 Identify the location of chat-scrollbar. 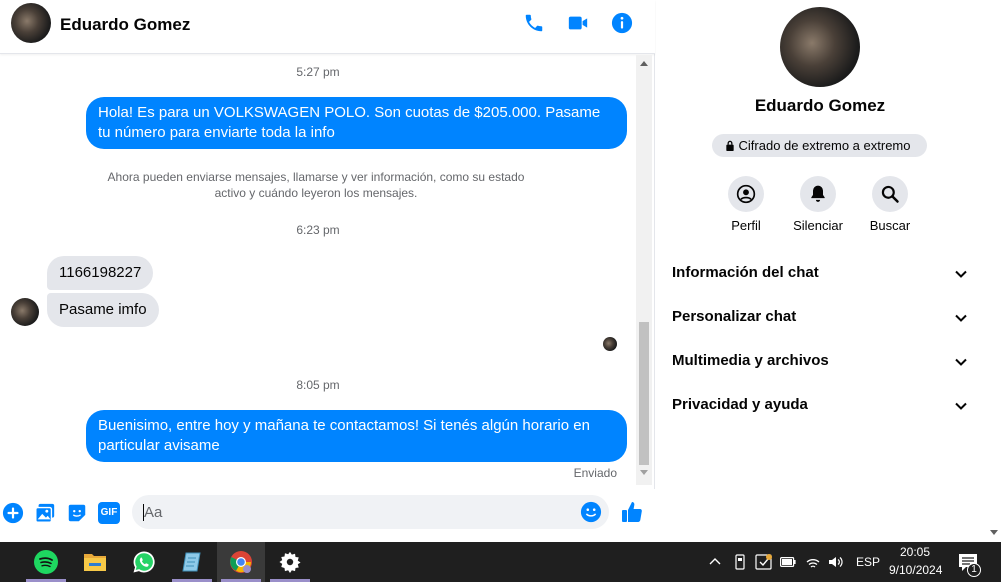
(644, 270).